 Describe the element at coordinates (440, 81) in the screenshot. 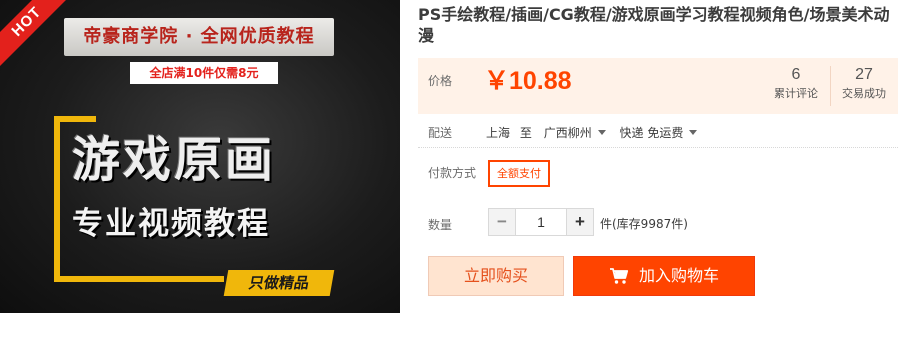

I see `price-label: 价格` at that location.